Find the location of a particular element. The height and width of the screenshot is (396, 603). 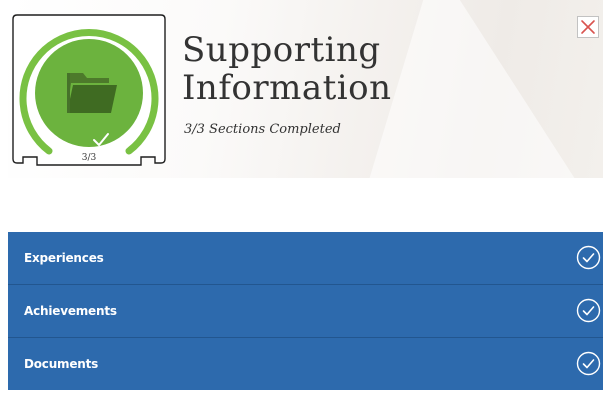

title-line-2: Information is located at coordinates (287, 88).